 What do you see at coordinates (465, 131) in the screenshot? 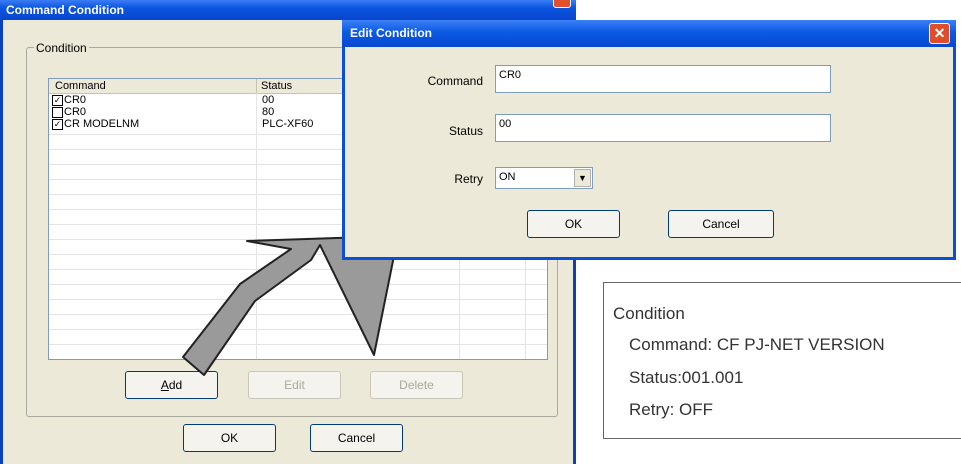
I see `status-label: Status` at bounding box center [465, 131].